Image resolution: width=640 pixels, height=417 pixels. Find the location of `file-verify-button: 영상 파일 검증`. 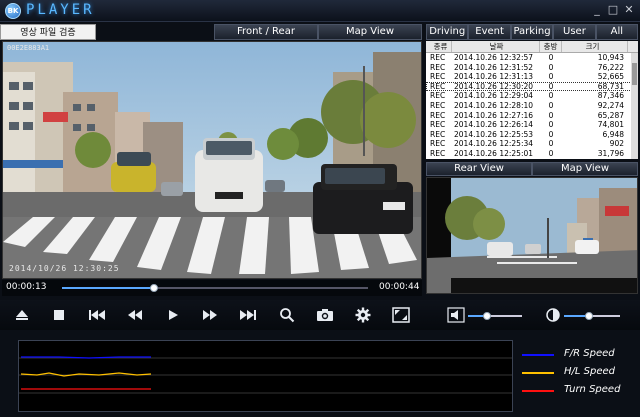

file-verify-button: 영상 파일 검증 is located at coordinates (48, 32).